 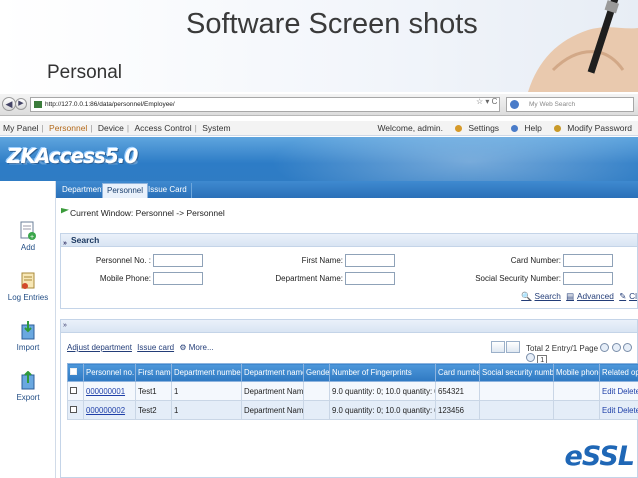 I want to click on pager: Total 2 Entry/1 Page 1, so click(x=581, y=354).